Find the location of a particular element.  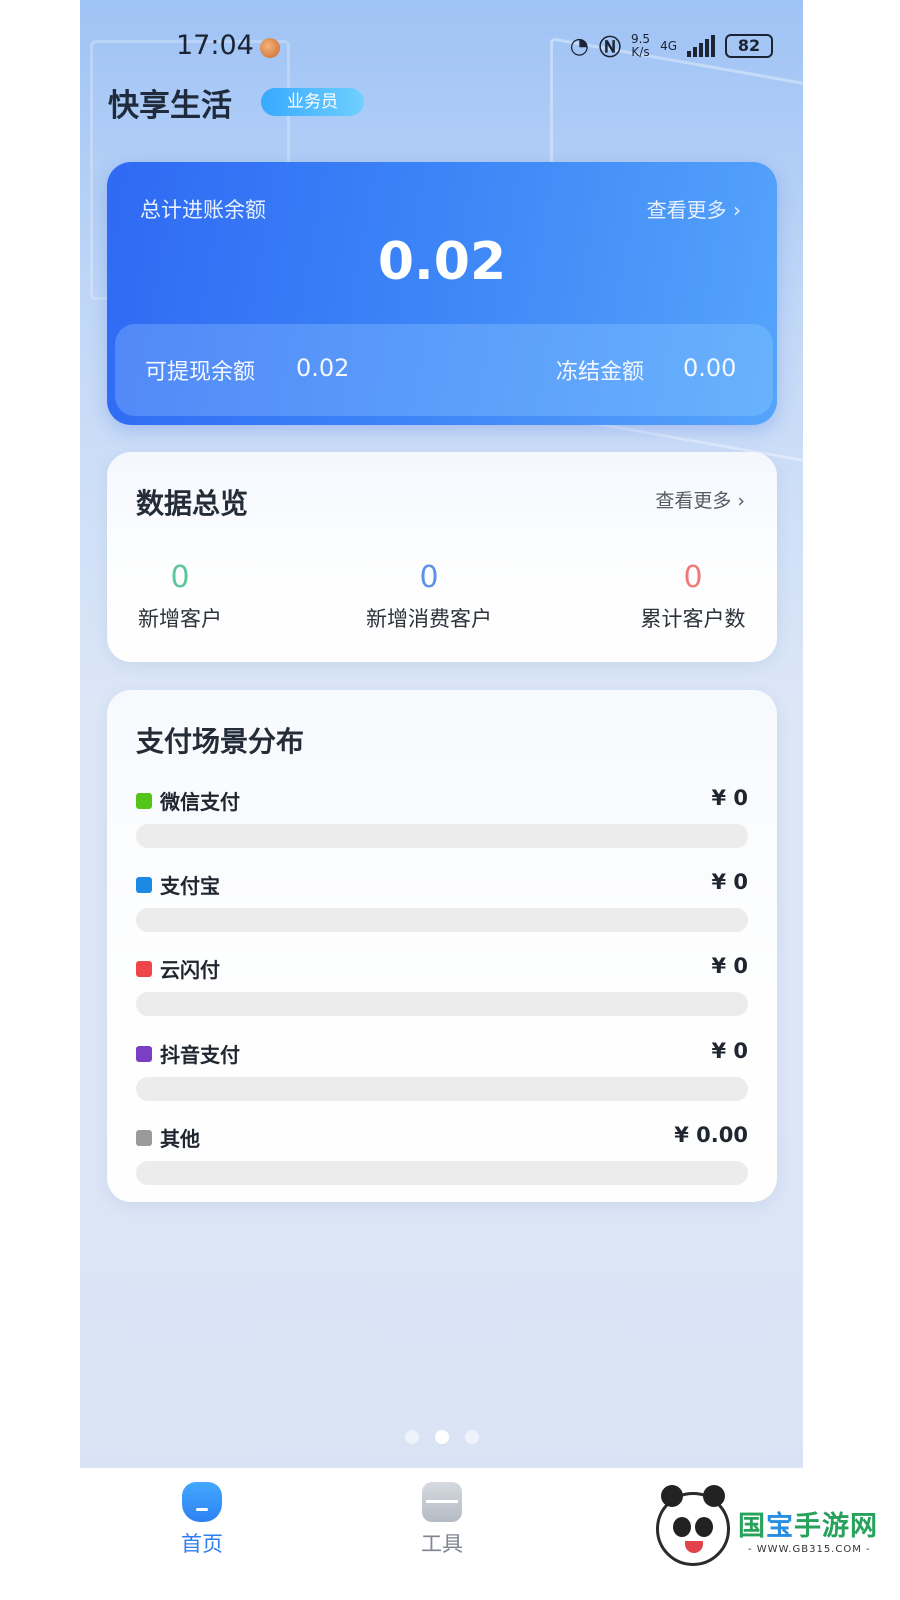

tab-tools-label: 工具 is located at coordinates (442, 1544).